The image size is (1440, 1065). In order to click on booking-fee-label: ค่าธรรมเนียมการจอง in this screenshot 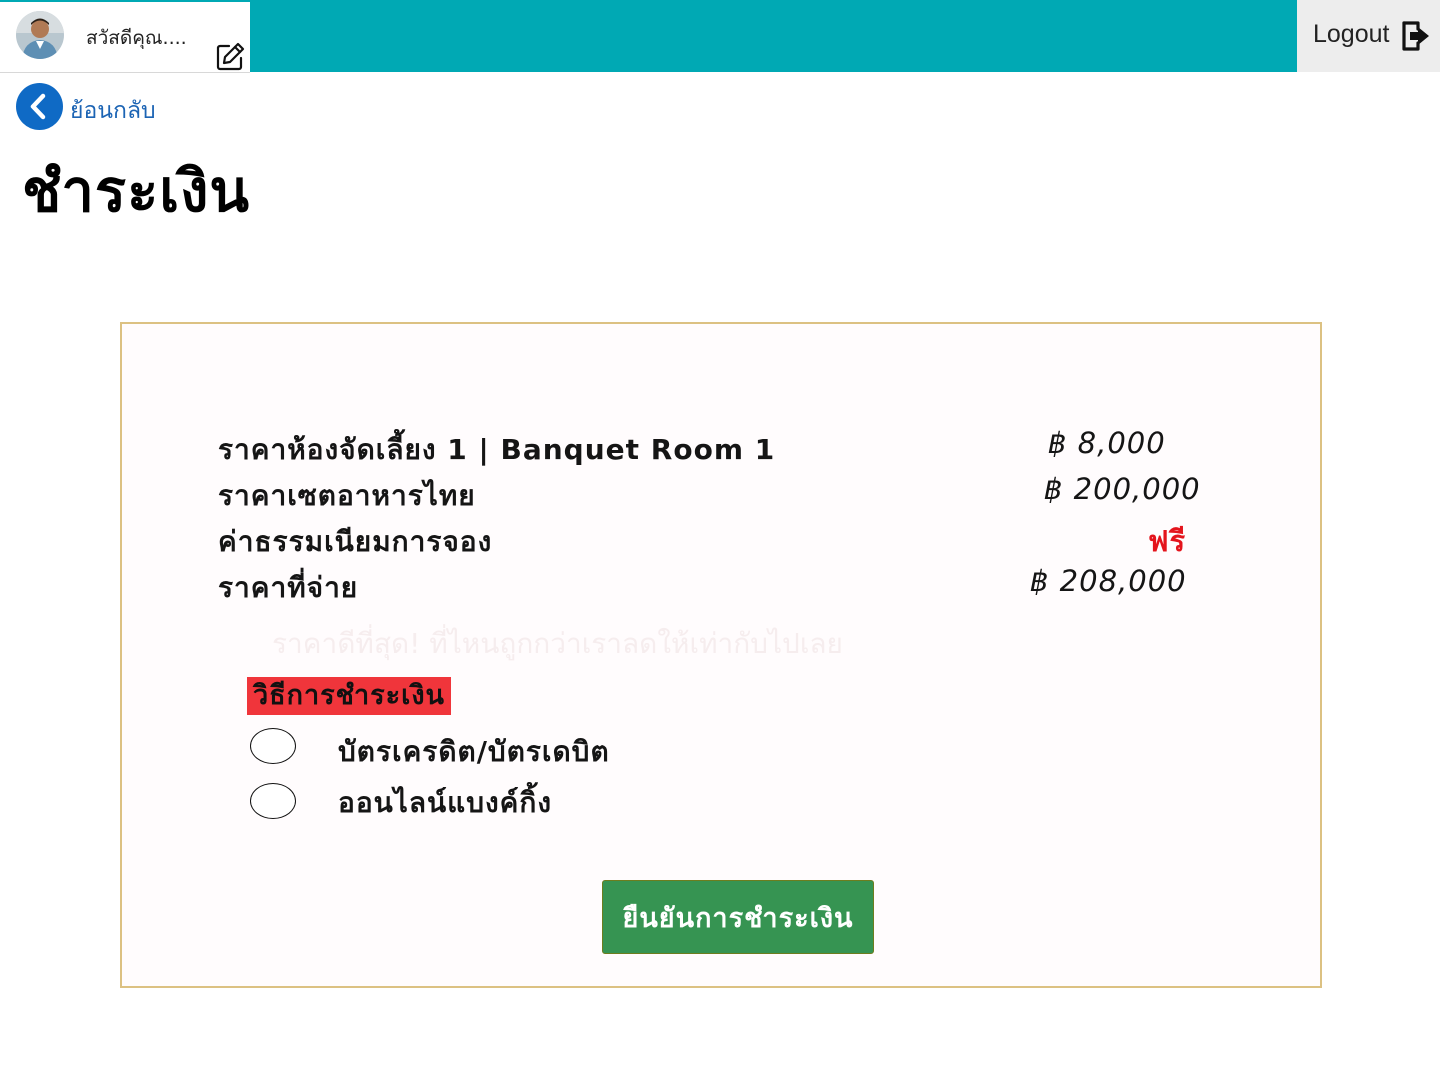, I will do `click(355, 541)`.